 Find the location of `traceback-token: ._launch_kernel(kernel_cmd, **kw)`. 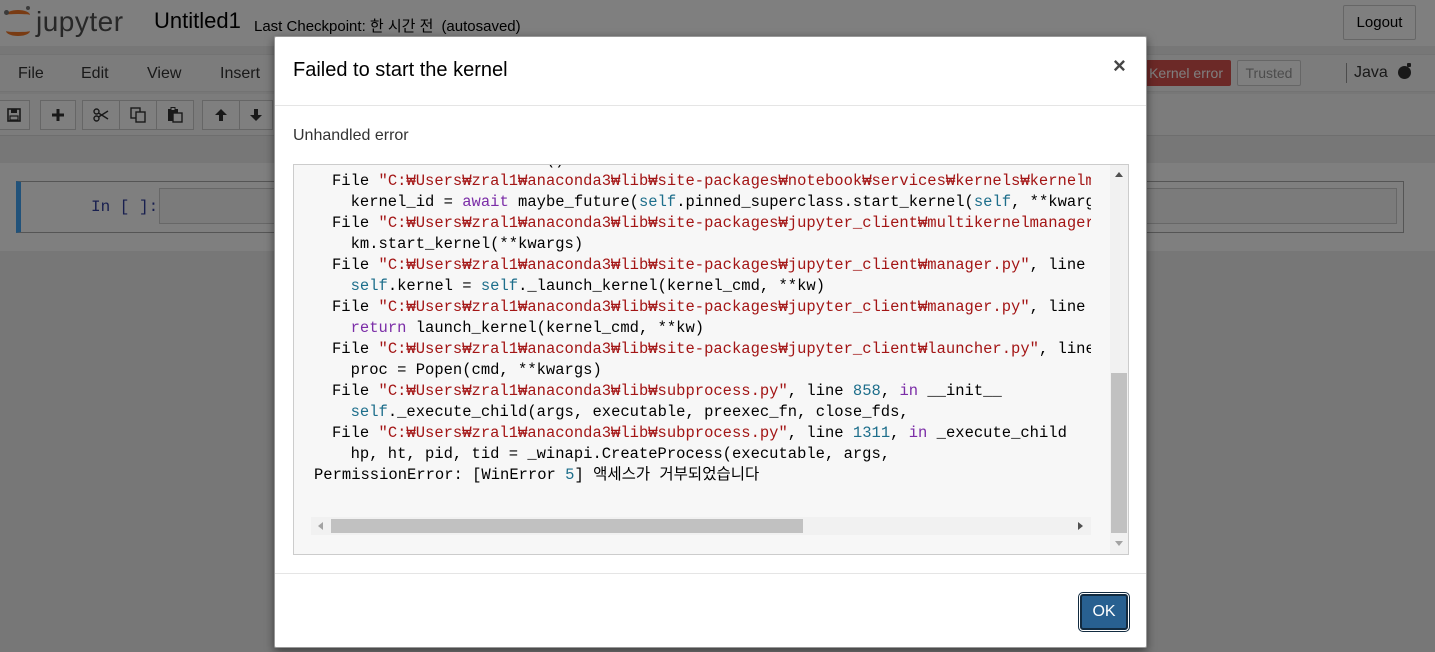

traceback-token: ._launch_kernel(kernel_cmd, **kw) is located at coordinates (672, 286).